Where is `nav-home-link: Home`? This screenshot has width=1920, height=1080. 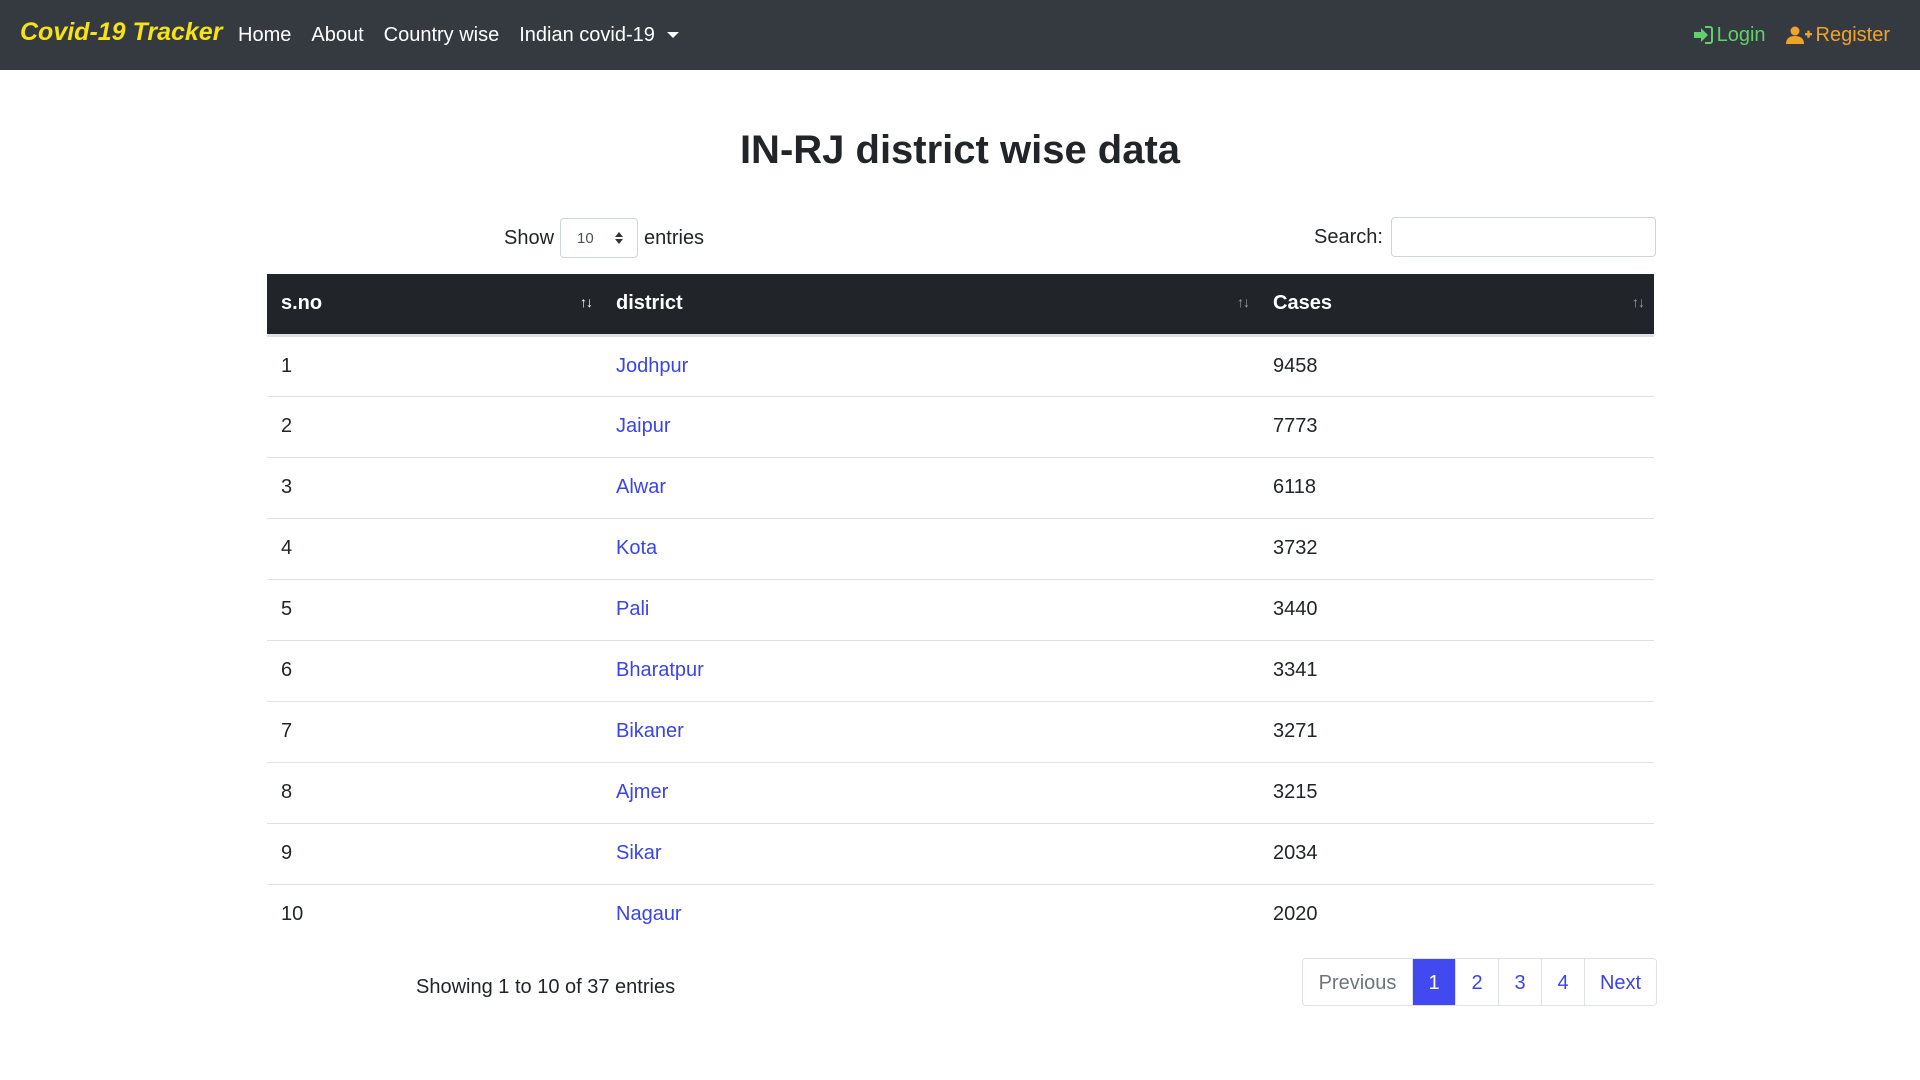 nav-home-link: Home is located at coordinates (264, 35).